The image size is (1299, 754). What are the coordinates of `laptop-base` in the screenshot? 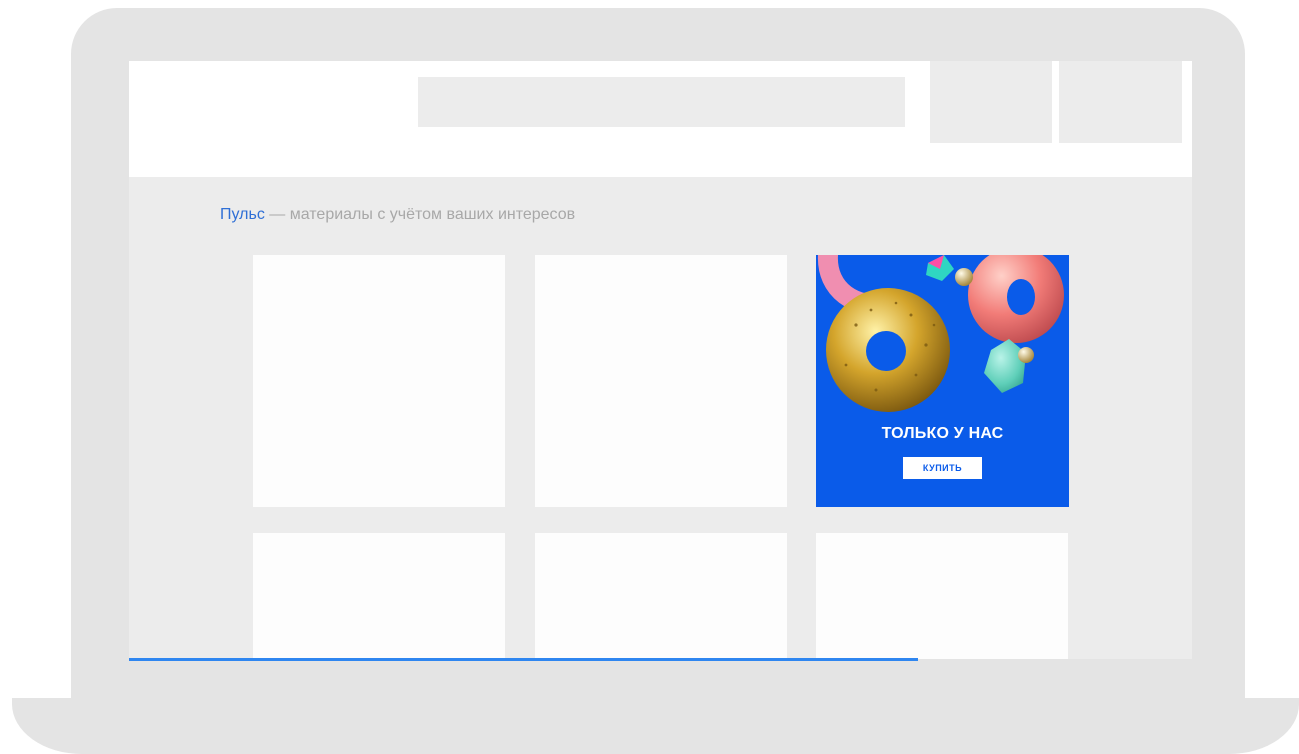 It's located at (655, 726).